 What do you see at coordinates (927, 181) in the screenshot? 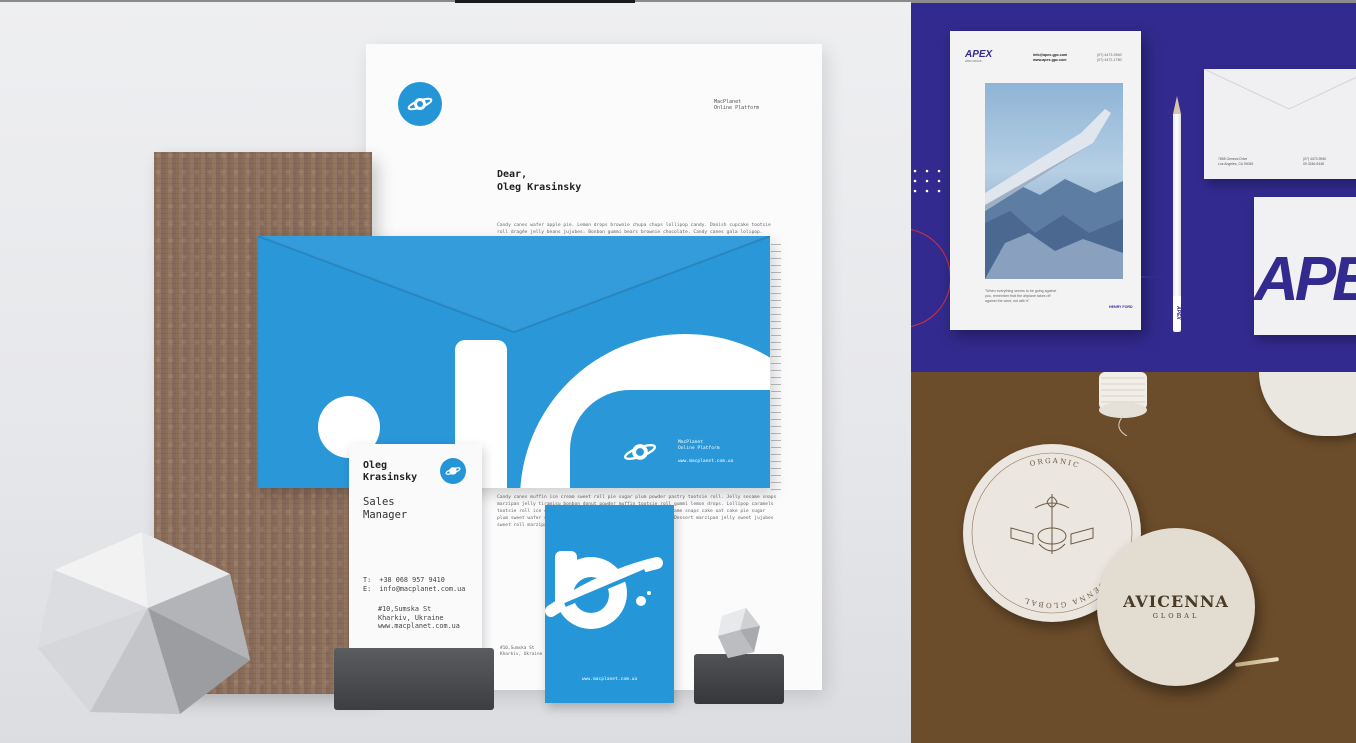
I see `dot-grid-pattern` at bounding box center [927, 181].